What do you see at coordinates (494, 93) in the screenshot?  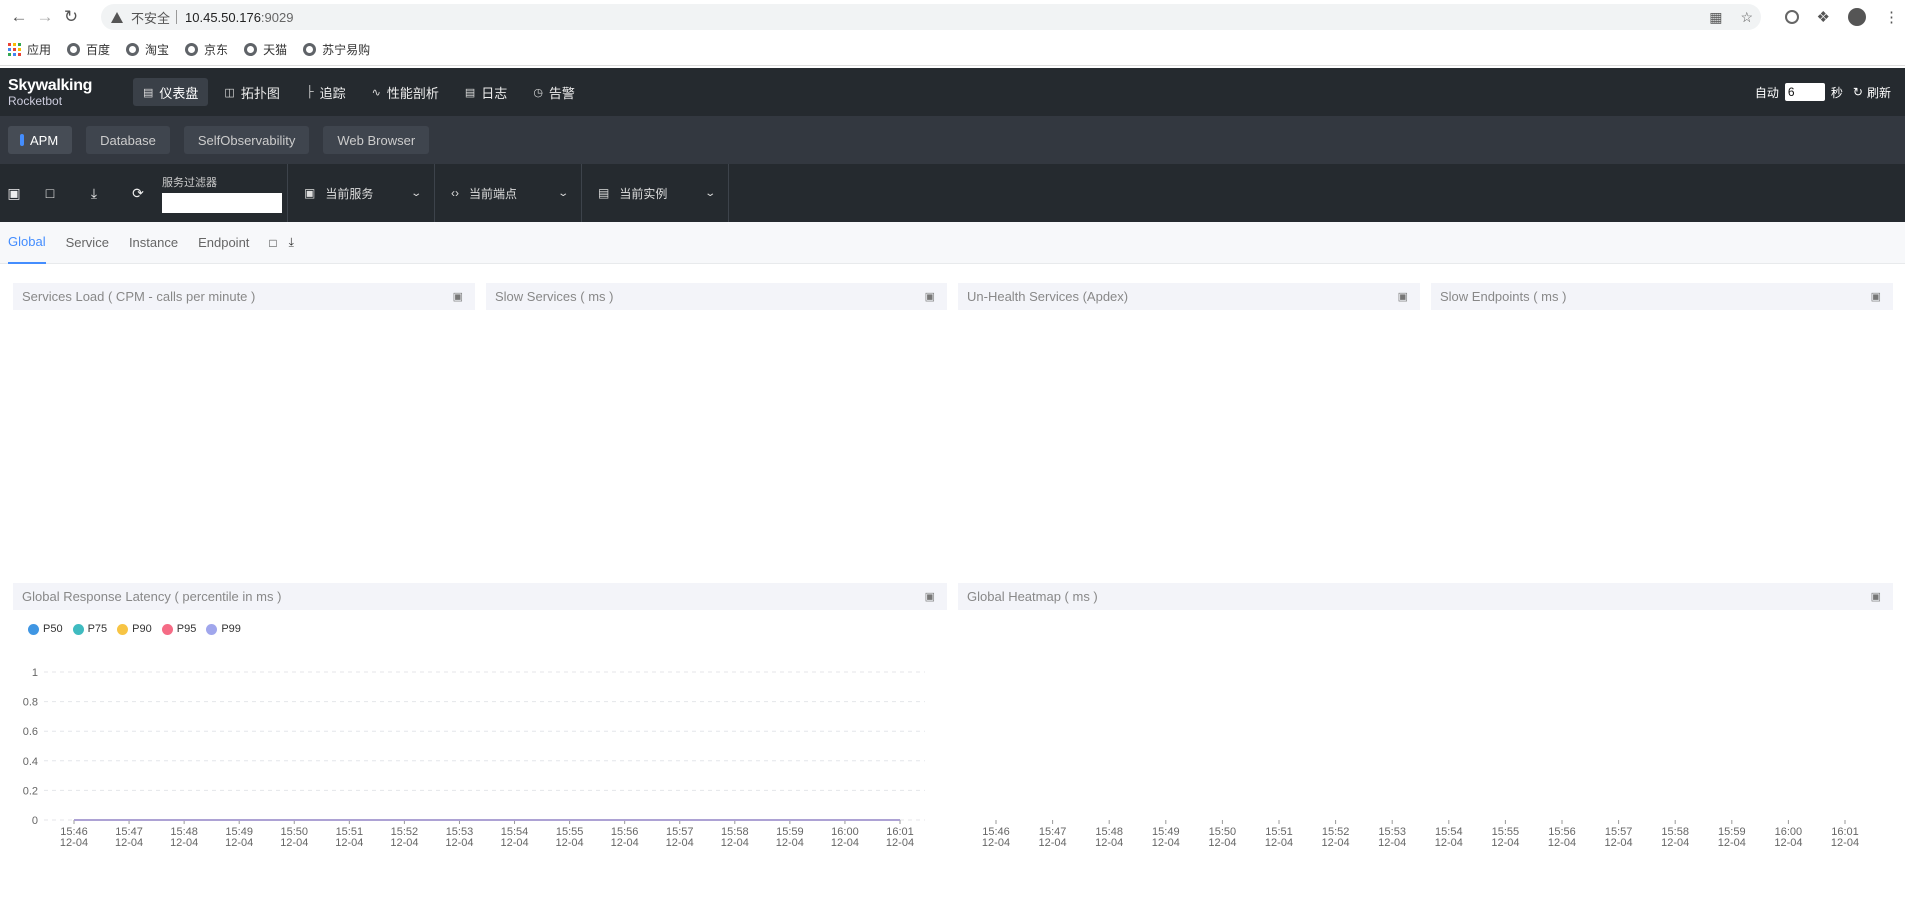 I see `nav-label: 日志` at bounding box center [494, 93].